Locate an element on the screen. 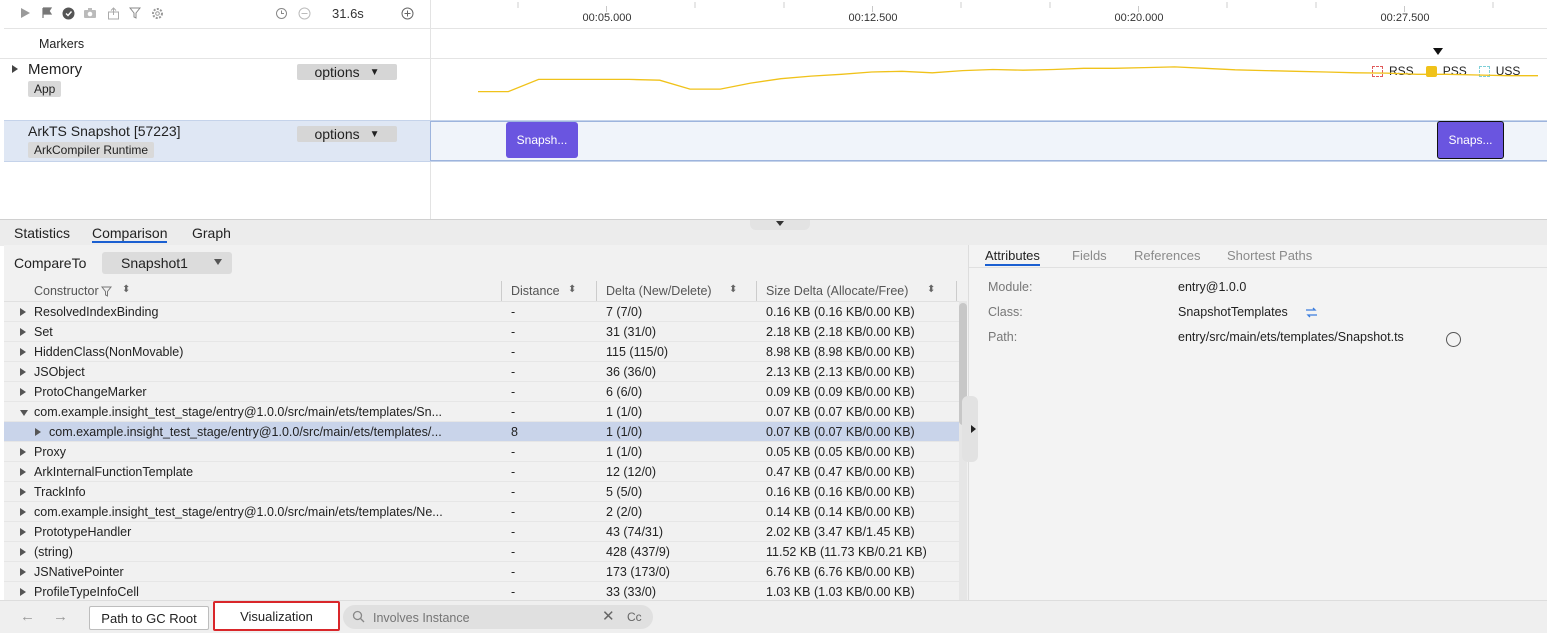 The image size is (1547, 633). flag-icon is located at coordinates (47, 13).